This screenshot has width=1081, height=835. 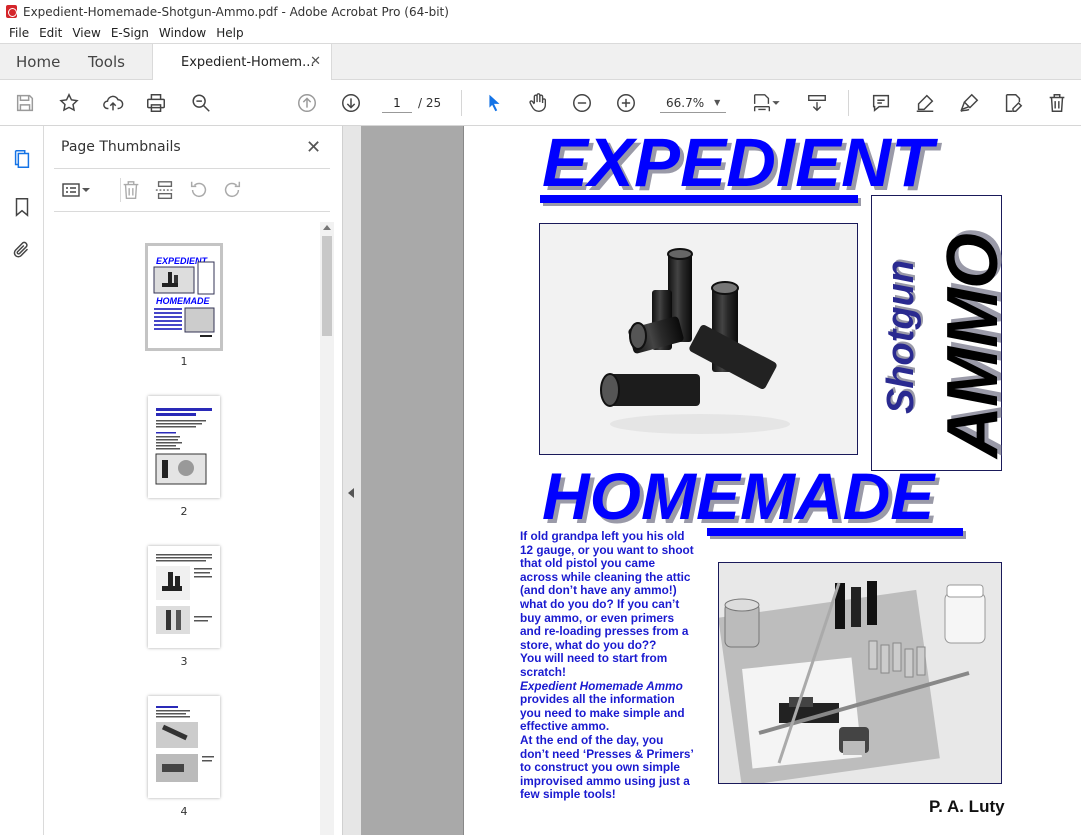 I want to click on page-number-input, so click(x=397, y=103).